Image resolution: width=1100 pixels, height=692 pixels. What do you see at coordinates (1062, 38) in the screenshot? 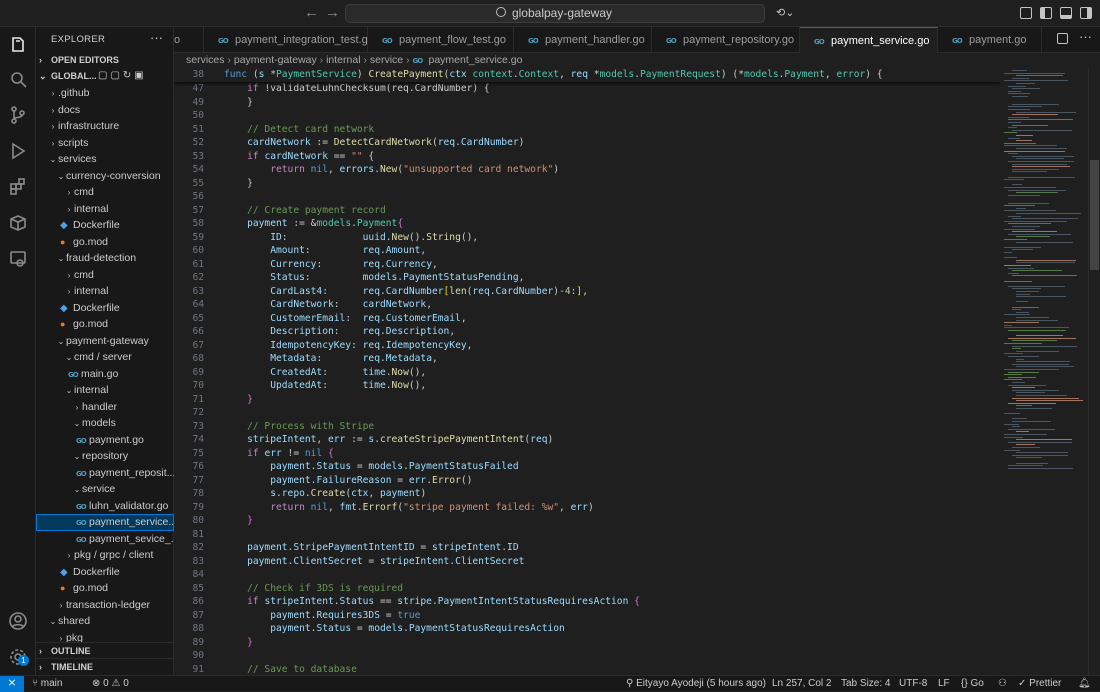
I see `split-editor-icon` at bounding box center [1062, 38].